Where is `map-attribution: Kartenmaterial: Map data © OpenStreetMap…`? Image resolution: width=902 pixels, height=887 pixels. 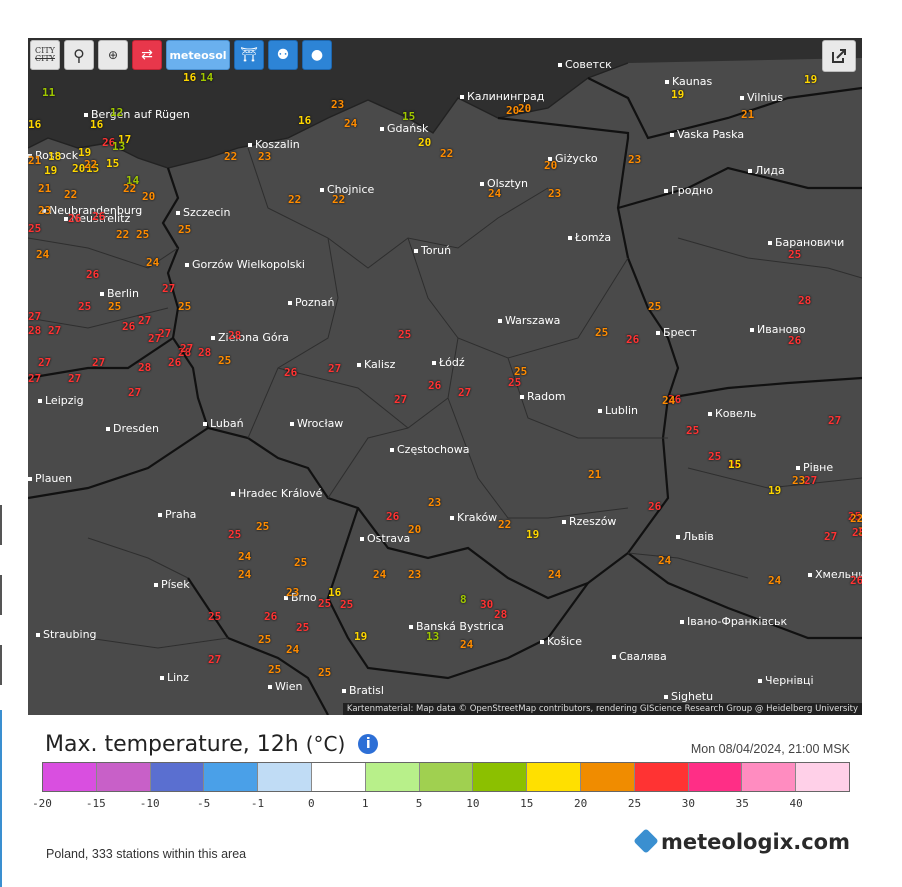
map-attribution: Kartenmaterial: Map data © OpenStreetMap… is located at coordinates (602, 709).